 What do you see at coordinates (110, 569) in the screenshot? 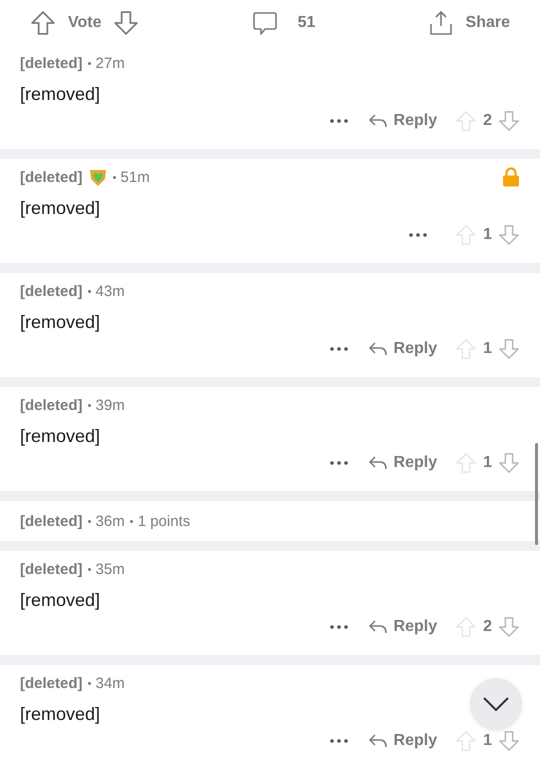
I see `comment-time: 35m` at bounding box center [110, 569].